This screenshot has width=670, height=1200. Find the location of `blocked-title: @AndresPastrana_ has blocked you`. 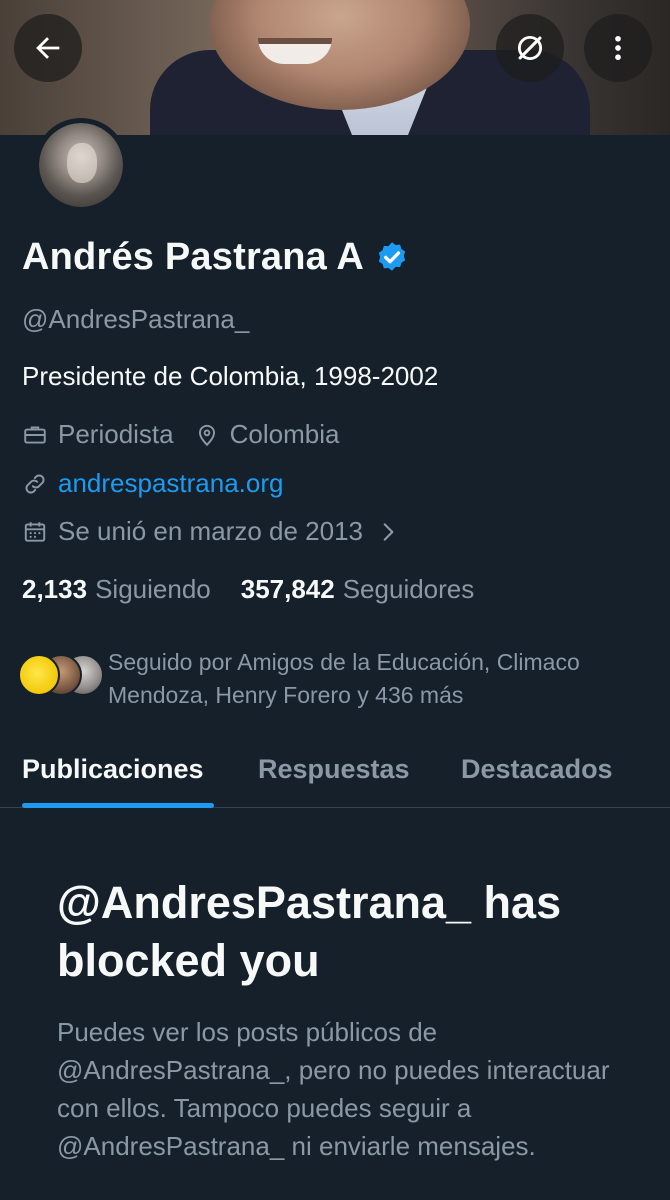

blocked-title: @AndresPastrana_ has blocked you is located at coordinates (309, 931).